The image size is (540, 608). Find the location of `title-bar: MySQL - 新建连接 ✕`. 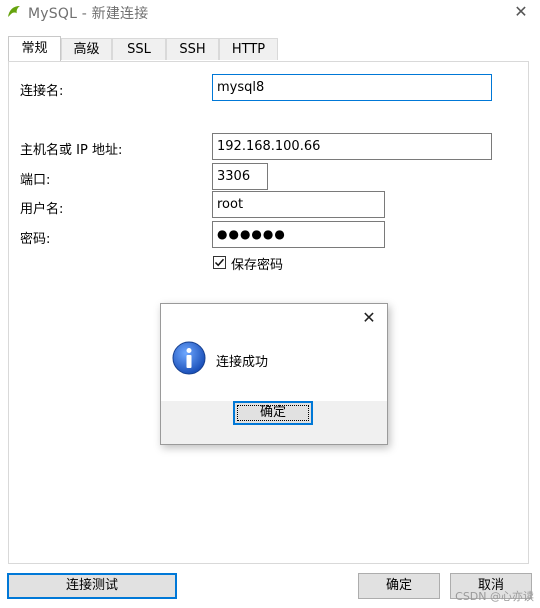

title-bar: MySQL - 新建连接 ✕ is located at coordinates (270, 13).